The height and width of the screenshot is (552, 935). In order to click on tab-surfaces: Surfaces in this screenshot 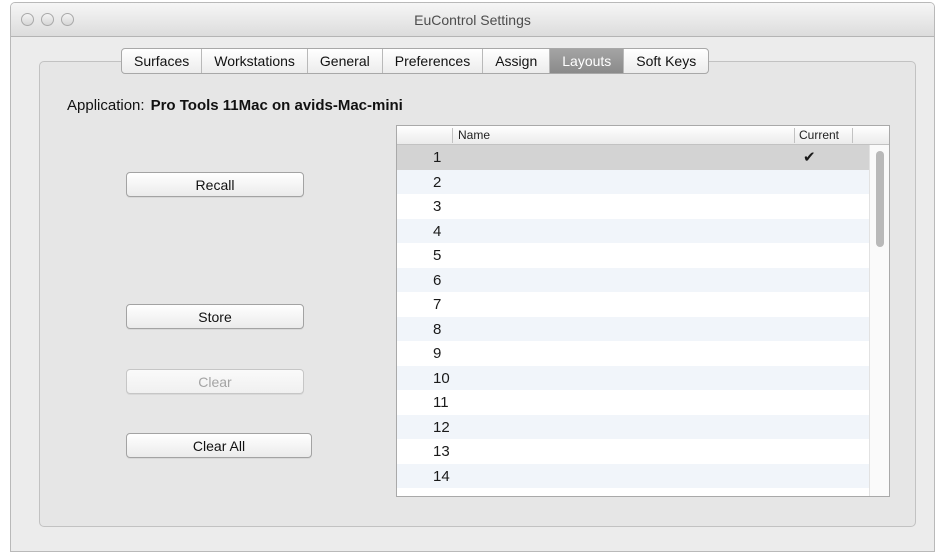, I will do `click(162, 61)`.